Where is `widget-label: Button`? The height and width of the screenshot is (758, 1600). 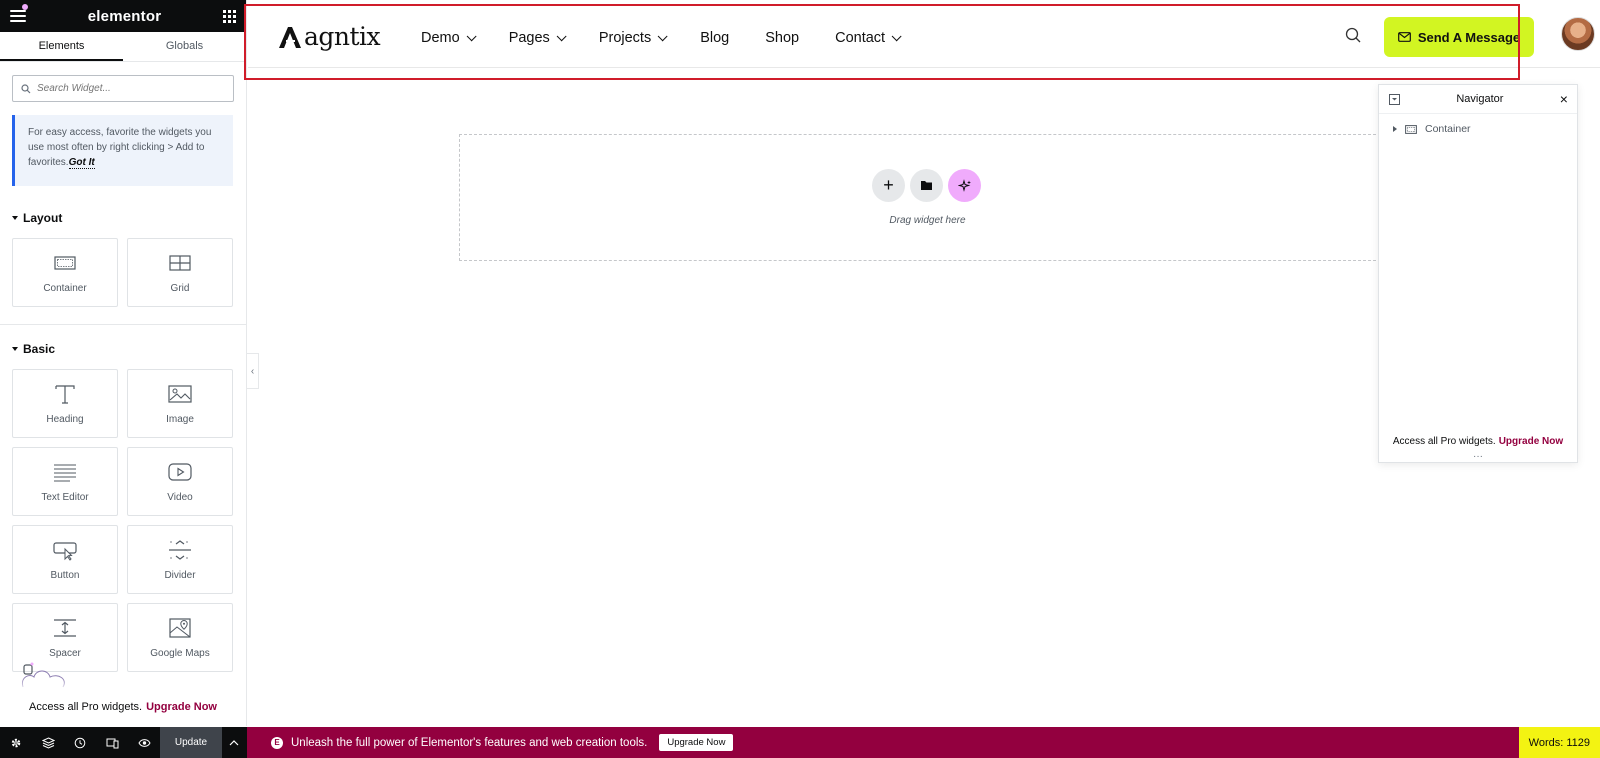
widget-label: Button is located at coordinates (65, 575).